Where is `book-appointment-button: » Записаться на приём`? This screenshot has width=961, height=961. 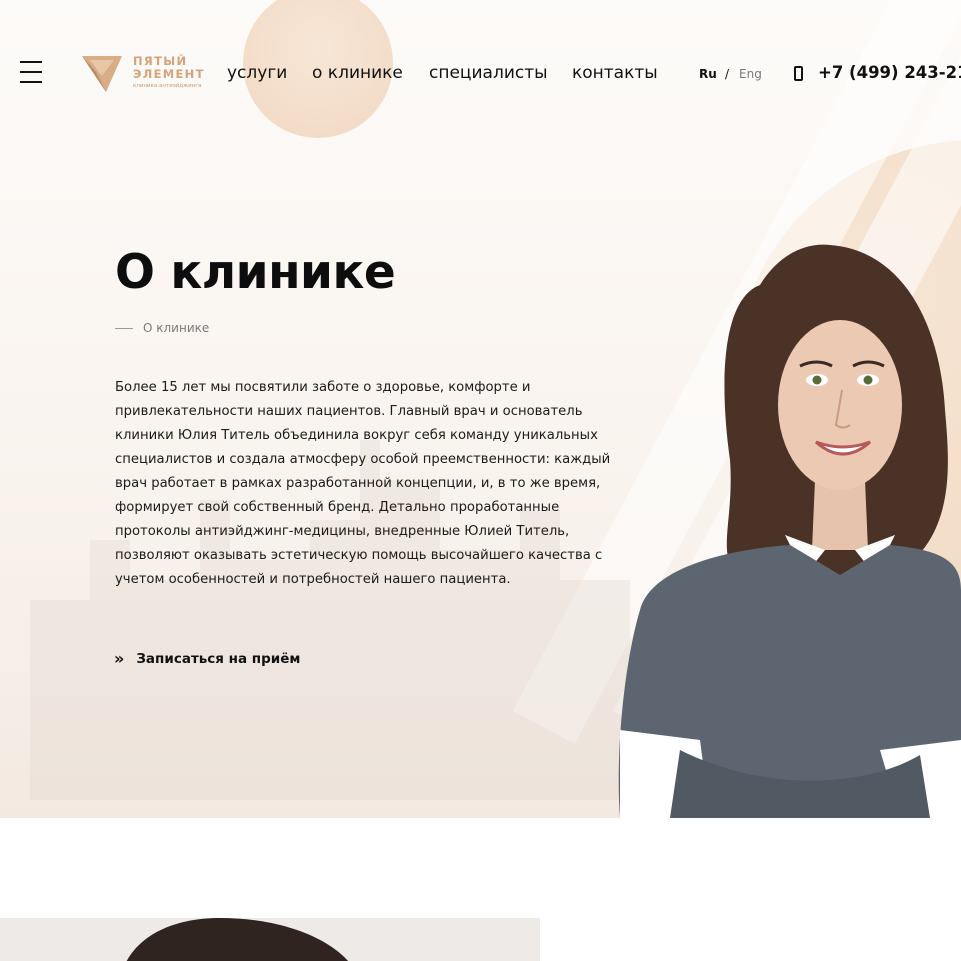
book-appointment-button: » Записаться на приём is located at coordinates (207, 658).